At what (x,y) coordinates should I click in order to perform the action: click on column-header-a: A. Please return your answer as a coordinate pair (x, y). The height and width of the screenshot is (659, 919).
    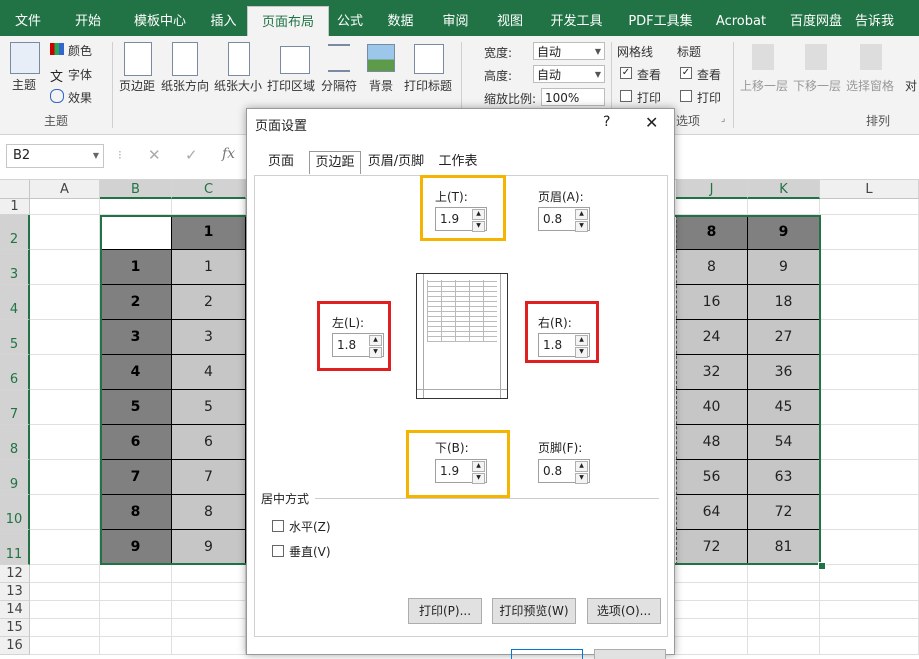
    Looking at the image, I should click on (65, 189).